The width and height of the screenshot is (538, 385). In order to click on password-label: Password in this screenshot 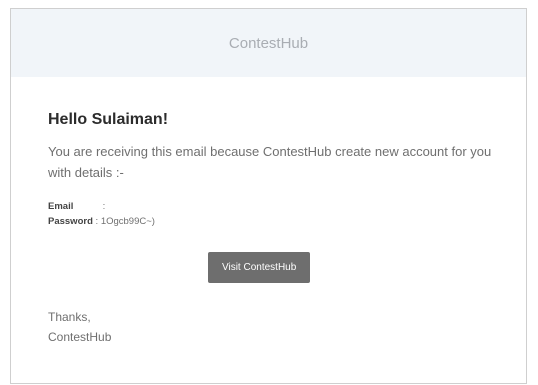, I will do `click(70, 221)`.